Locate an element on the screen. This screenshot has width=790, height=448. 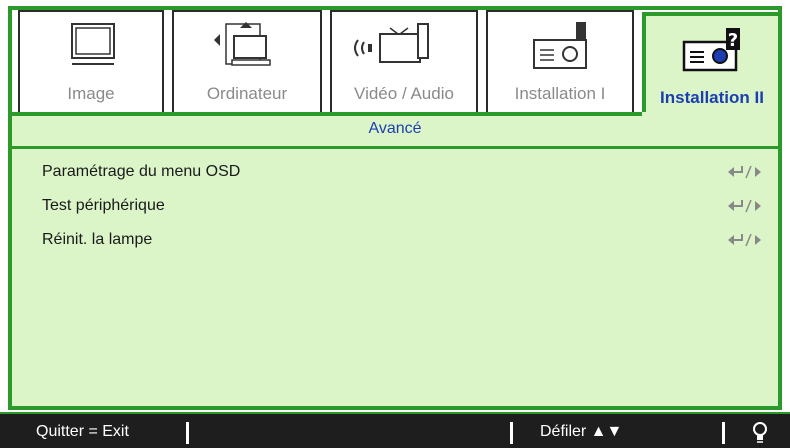
menu-item-label: Test périphérique is located at coordinates (103, 205).